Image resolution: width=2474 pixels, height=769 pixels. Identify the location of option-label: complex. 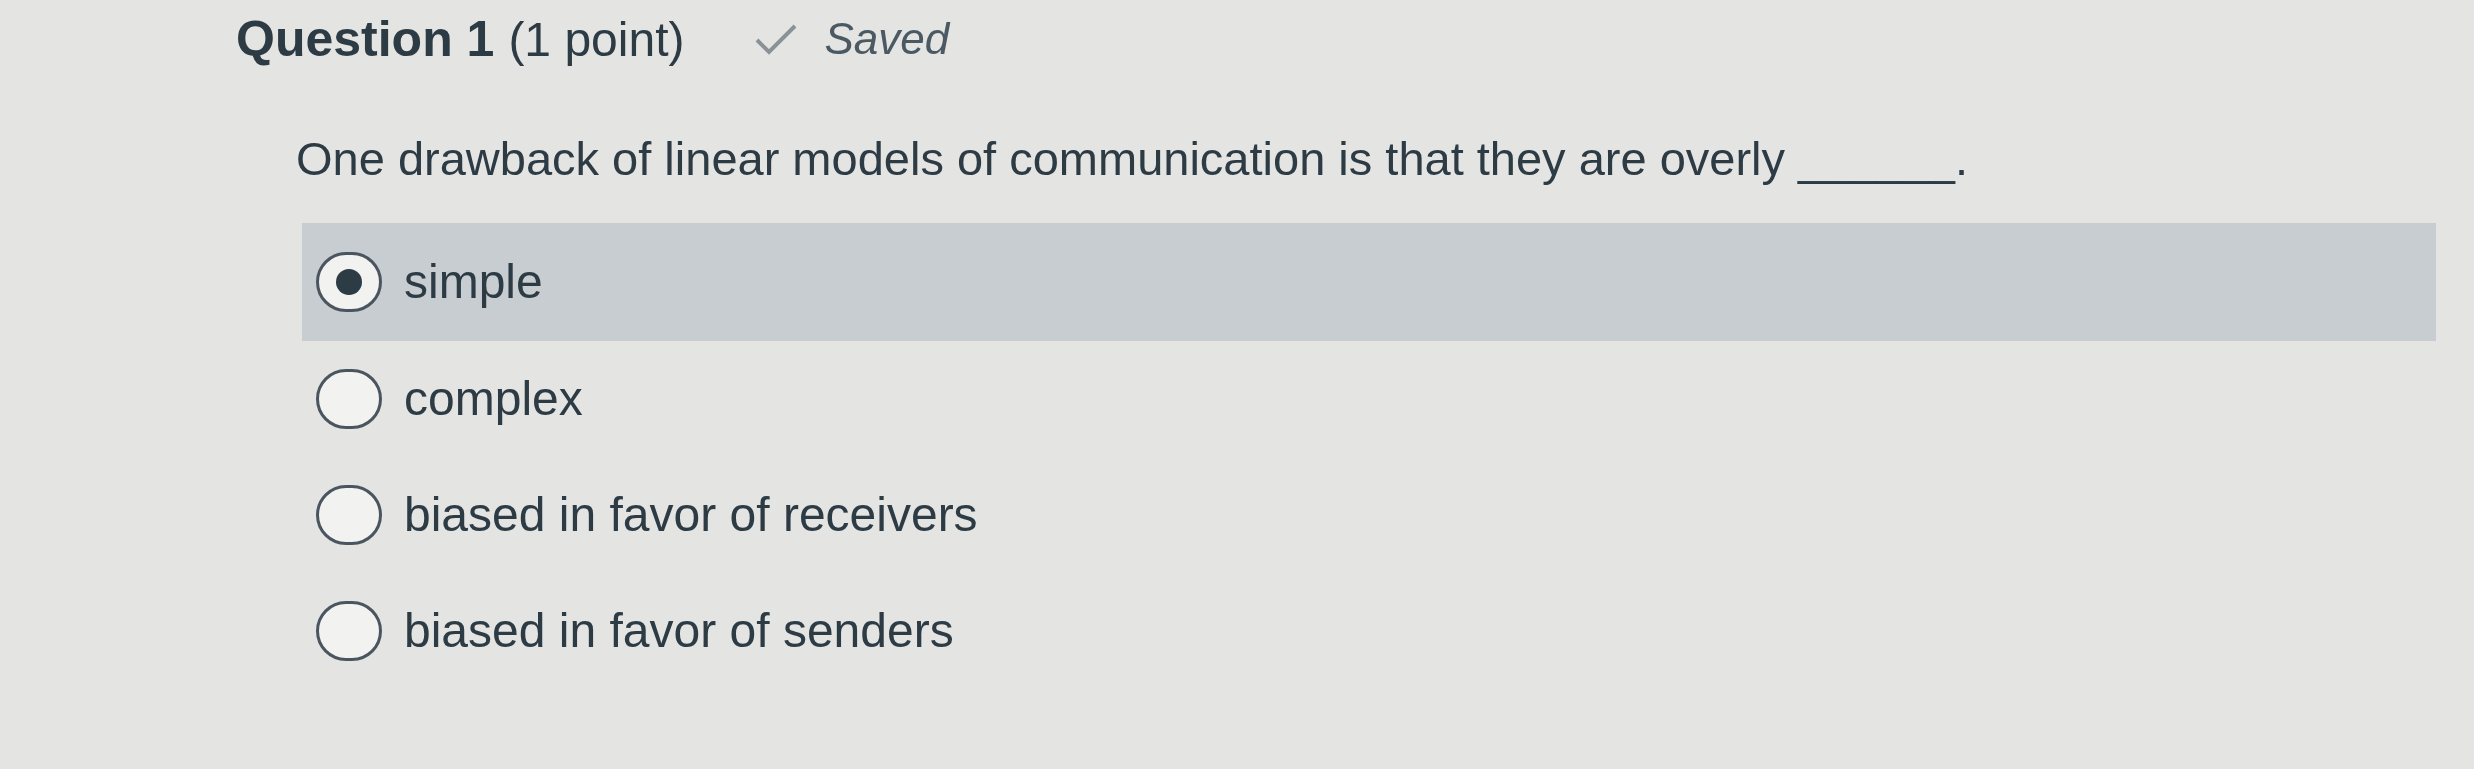
(493, 398).